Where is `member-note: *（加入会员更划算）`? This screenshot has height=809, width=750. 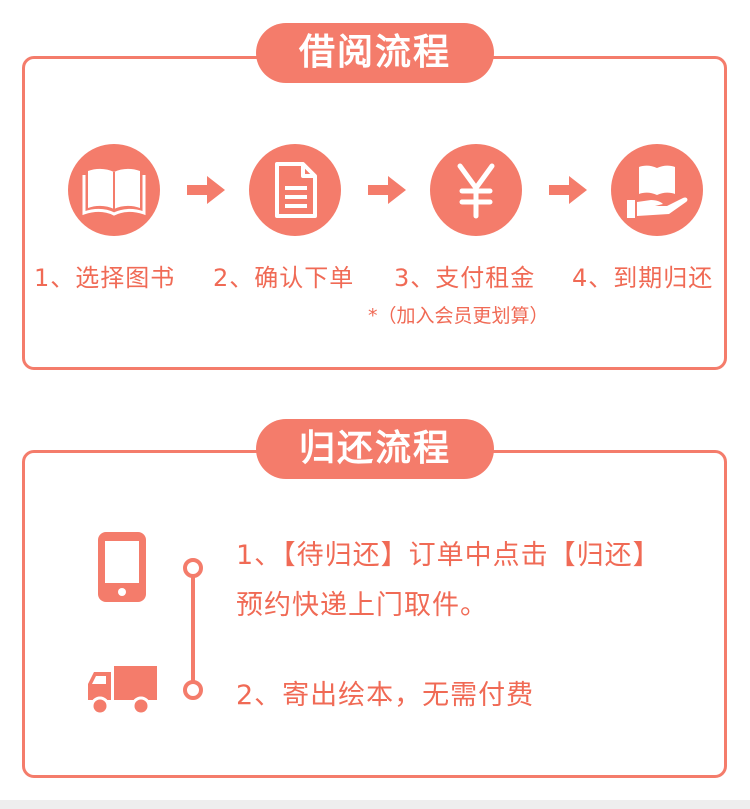
member-note: *（加入会员更划算） is located at coordinates (458, 316).